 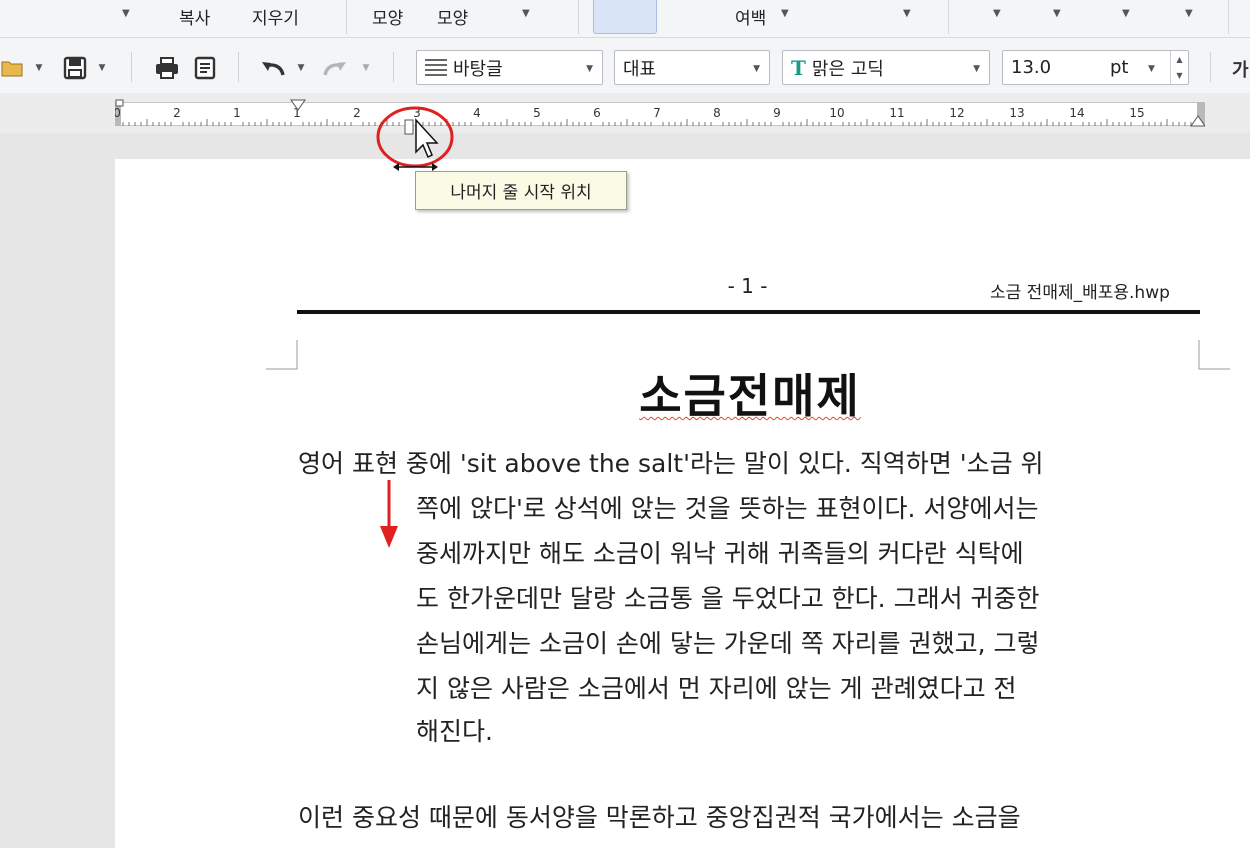 I want to click on ruler-label: 8, so click(x=717, y=113).